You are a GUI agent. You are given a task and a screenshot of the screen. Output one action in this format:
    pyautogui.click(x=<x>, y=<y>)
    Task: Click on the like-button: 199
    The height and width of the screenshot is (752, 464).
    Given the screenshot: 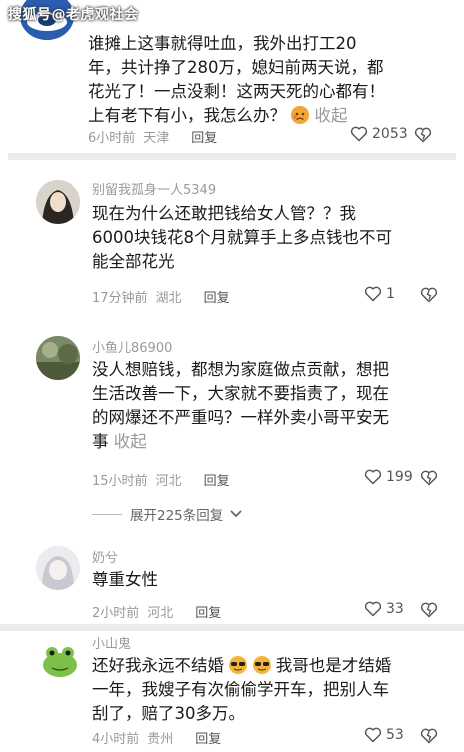 What is the action you would take?
    pyautogui.click(x=388, y=477)
    